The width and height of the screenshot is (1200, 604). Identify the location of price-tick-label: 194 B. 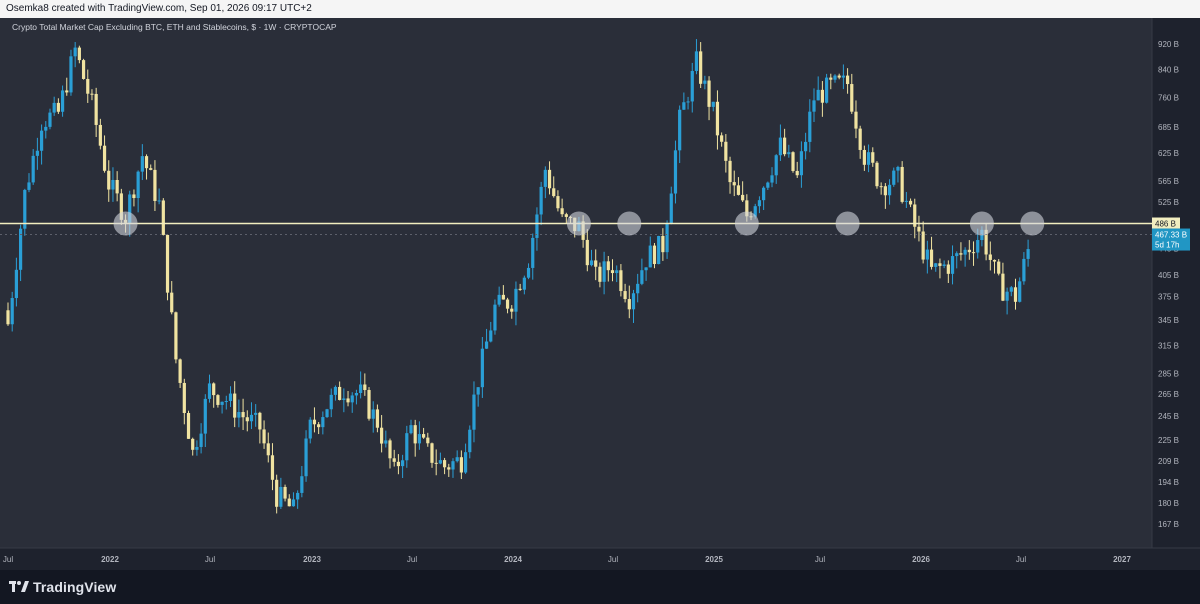
(1168, 482).